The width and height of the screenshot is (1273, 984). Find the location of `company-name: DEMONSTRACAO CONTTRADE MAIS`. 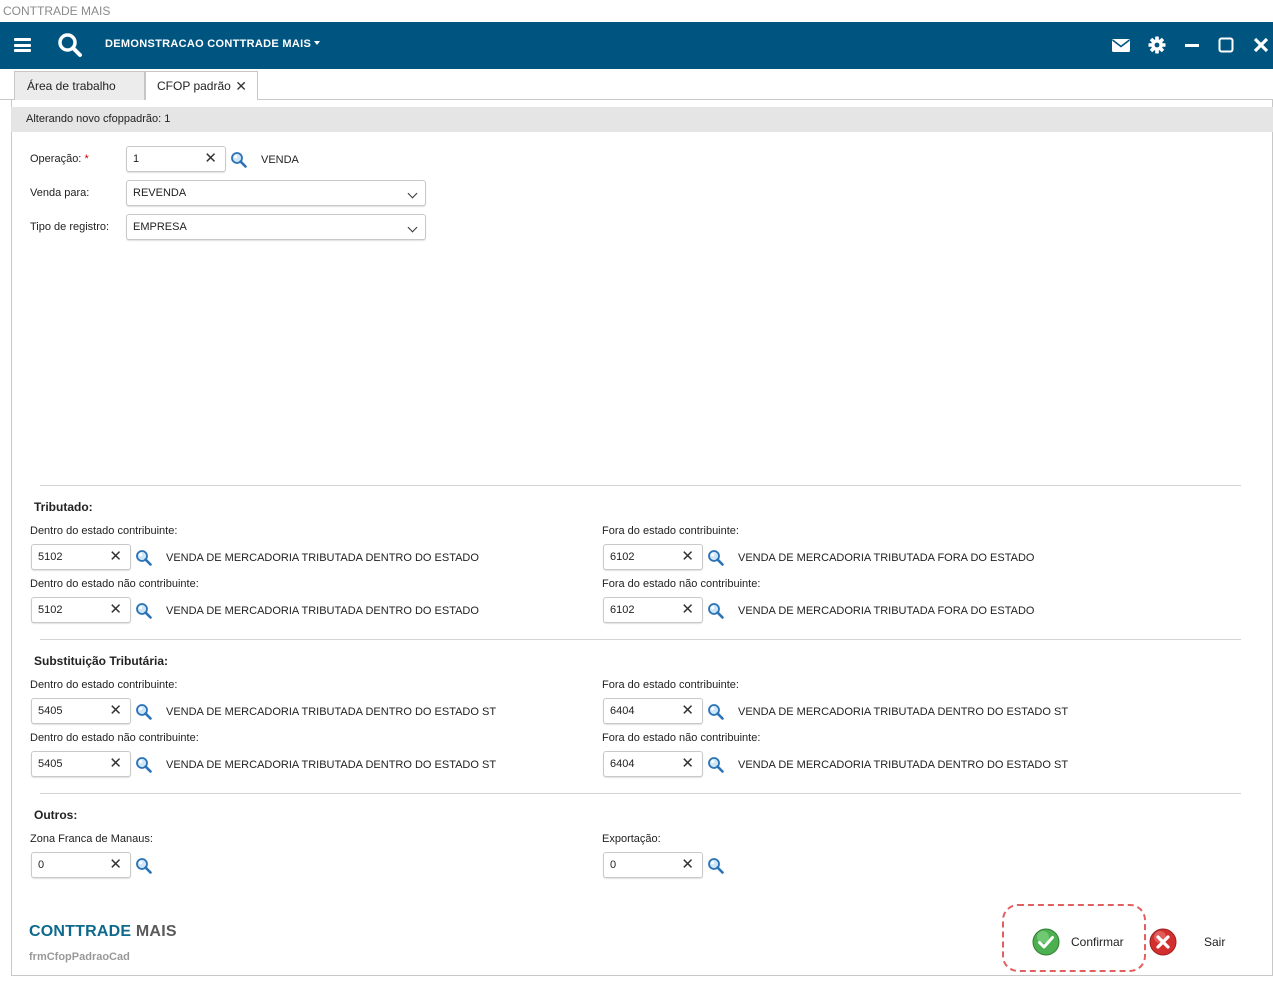

company-name: DEMONSTRACAO CONTTRADE MAIS is located at coordinates (208, 44).